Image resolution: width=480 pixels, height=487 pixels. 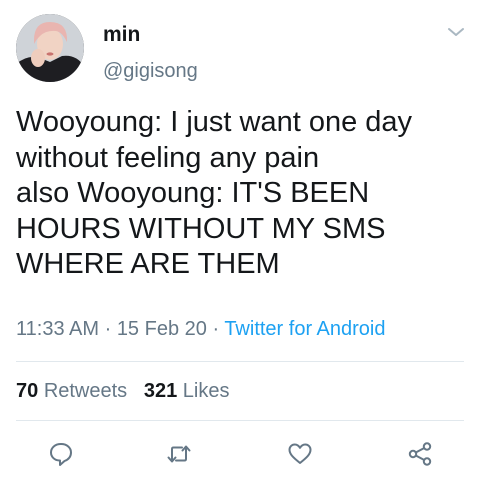 I want to click on display-name: min, so click(x=121, y=35).